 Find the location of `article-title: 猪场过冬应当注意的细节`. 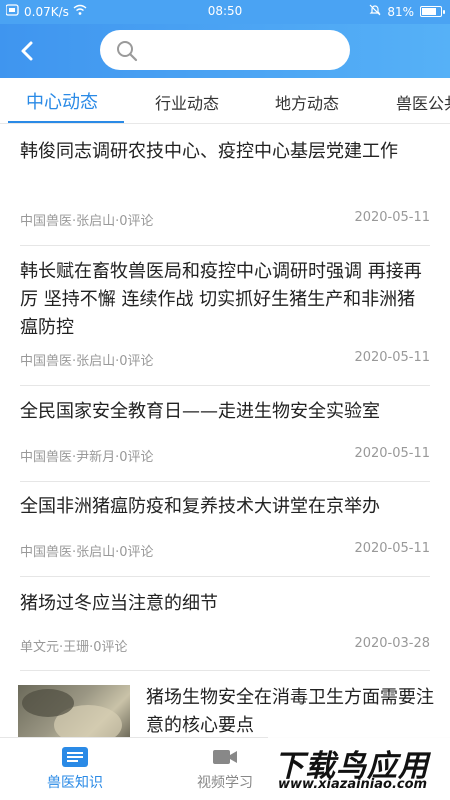

article-title: 猪场过冬应当注意的细节 is located at coordinates (119, 603).